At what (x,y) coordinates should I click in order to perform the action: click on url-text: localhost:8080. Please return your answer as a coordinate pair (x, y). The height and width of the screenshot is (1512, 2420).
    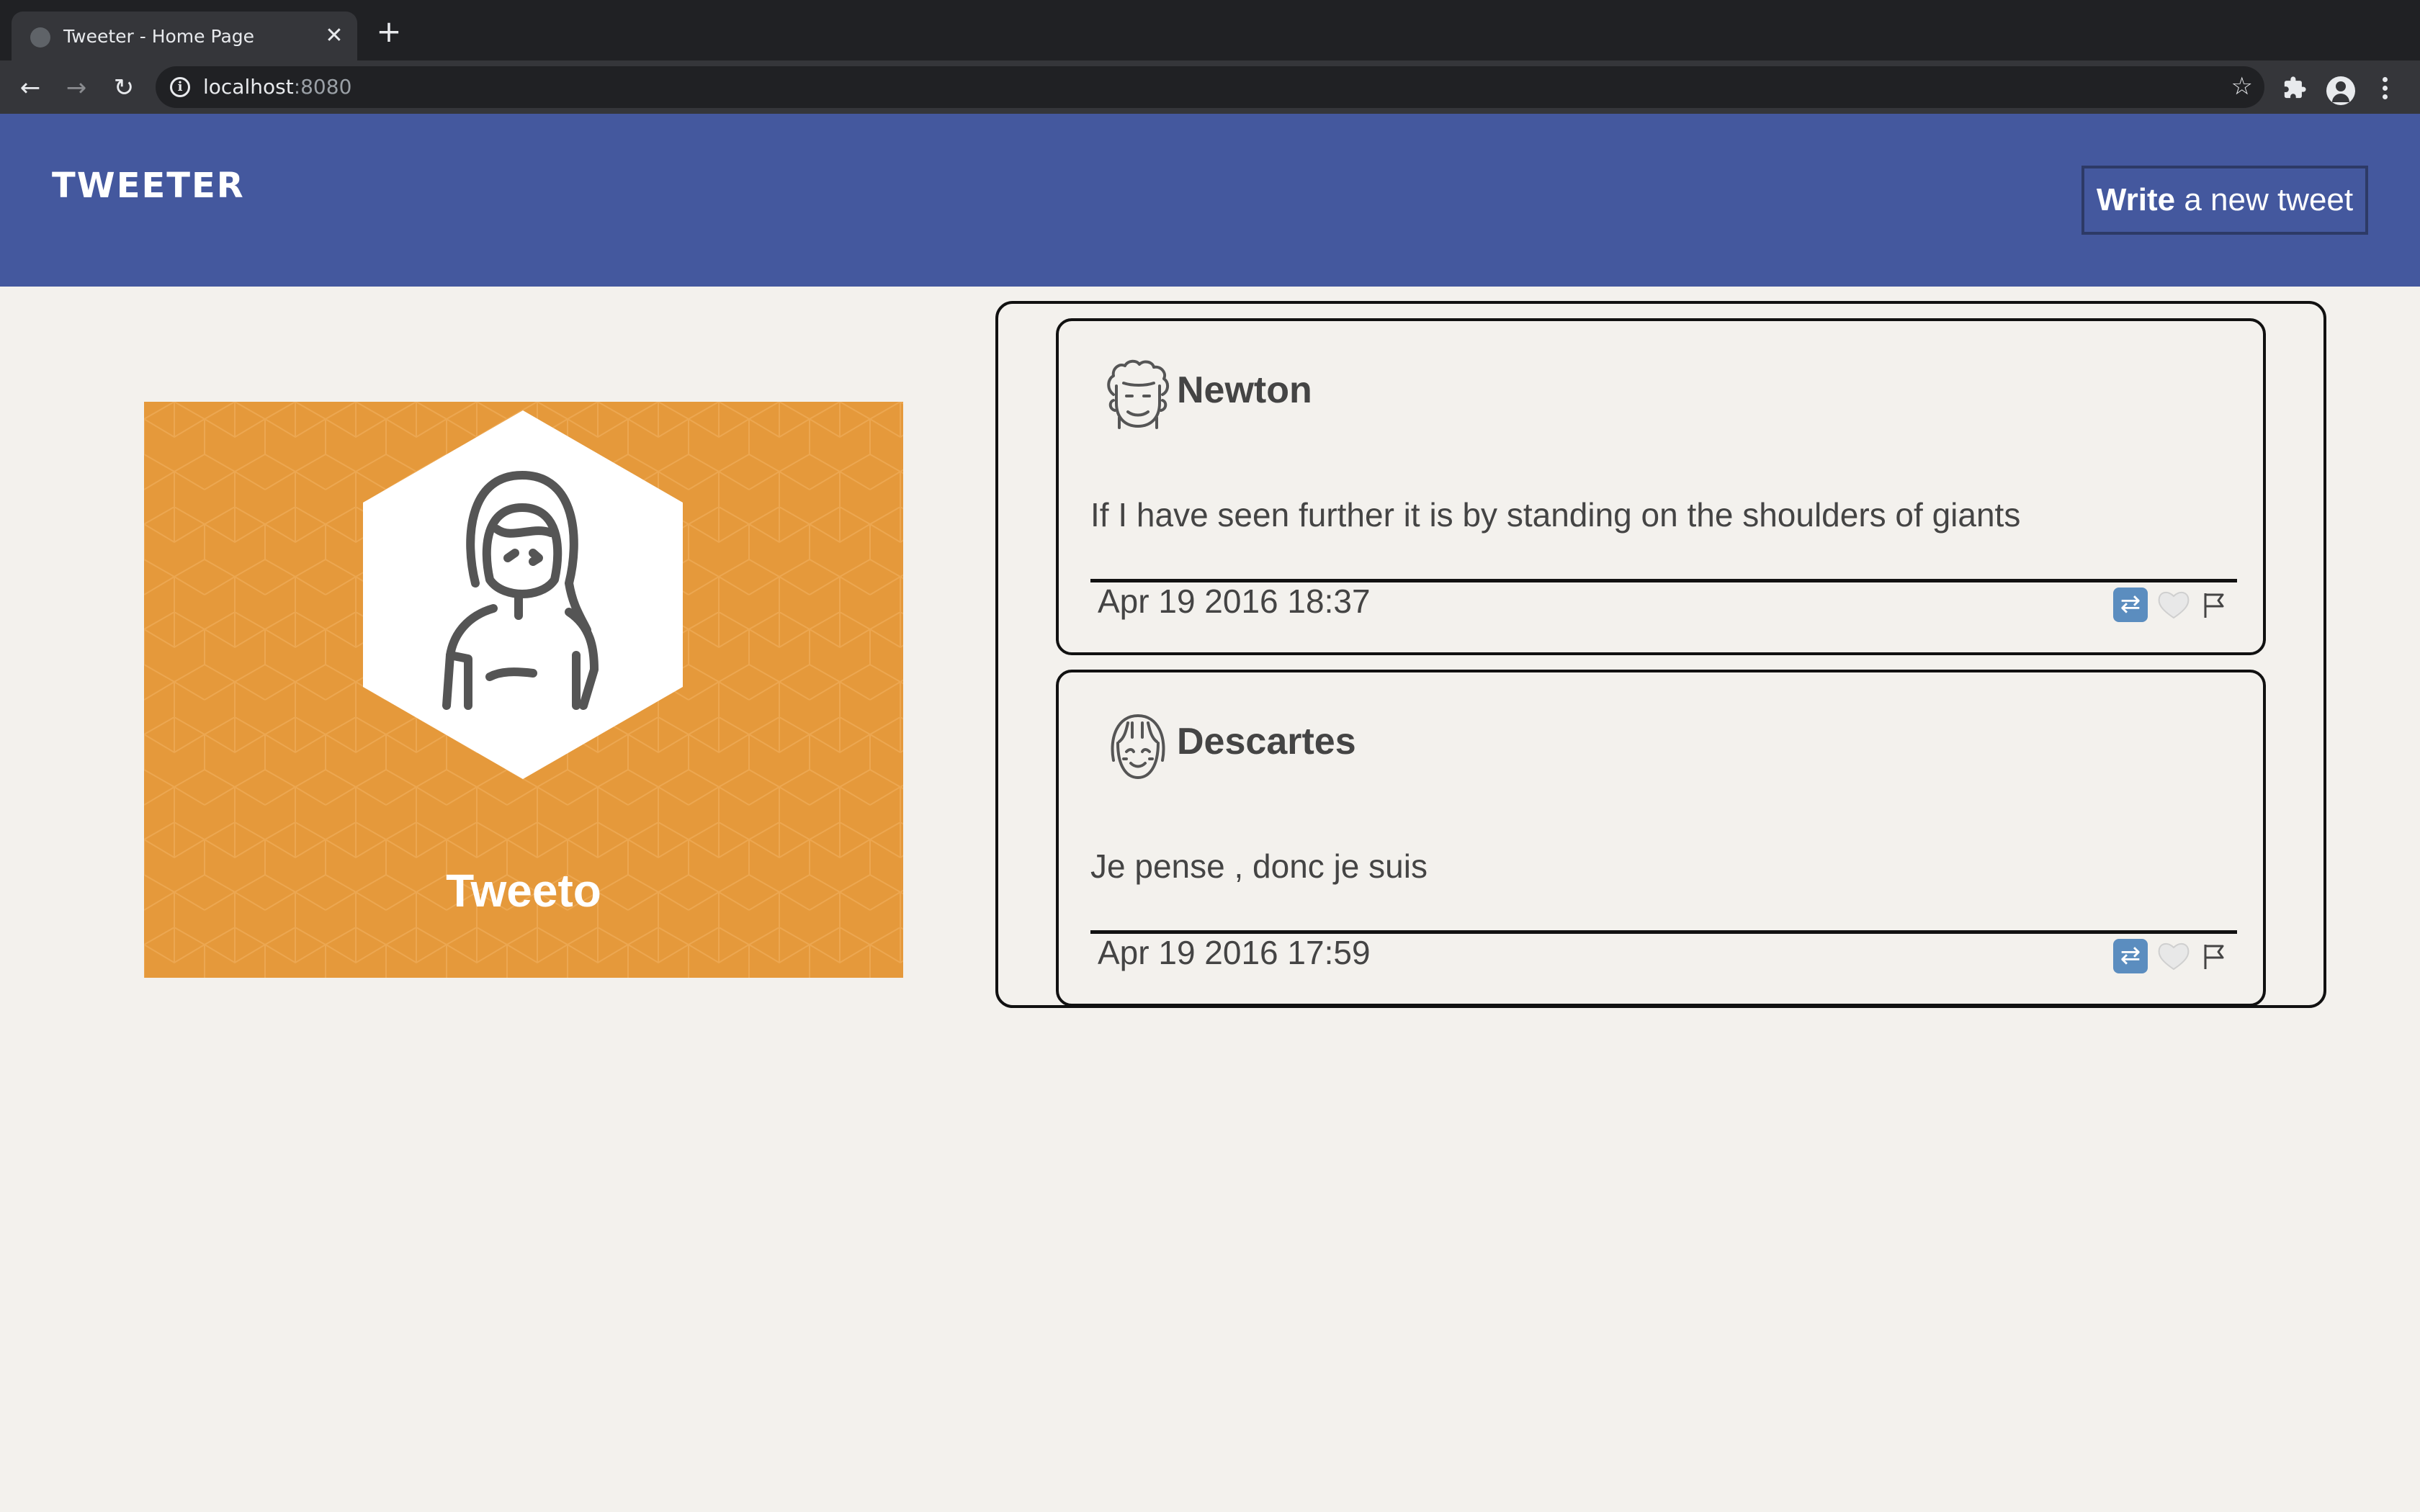
    Looking at the image, I should click on (277, 87).